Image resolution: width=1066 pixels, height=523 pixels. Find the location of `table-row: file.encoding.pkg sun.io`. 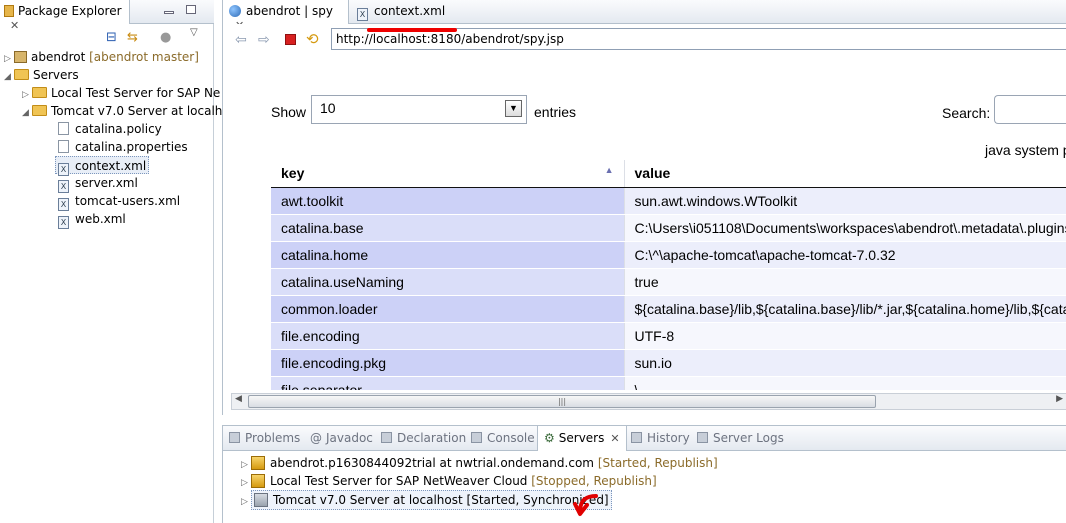

table-row: file.encoding.pkg sun.io is located at coordinates (668, 363).